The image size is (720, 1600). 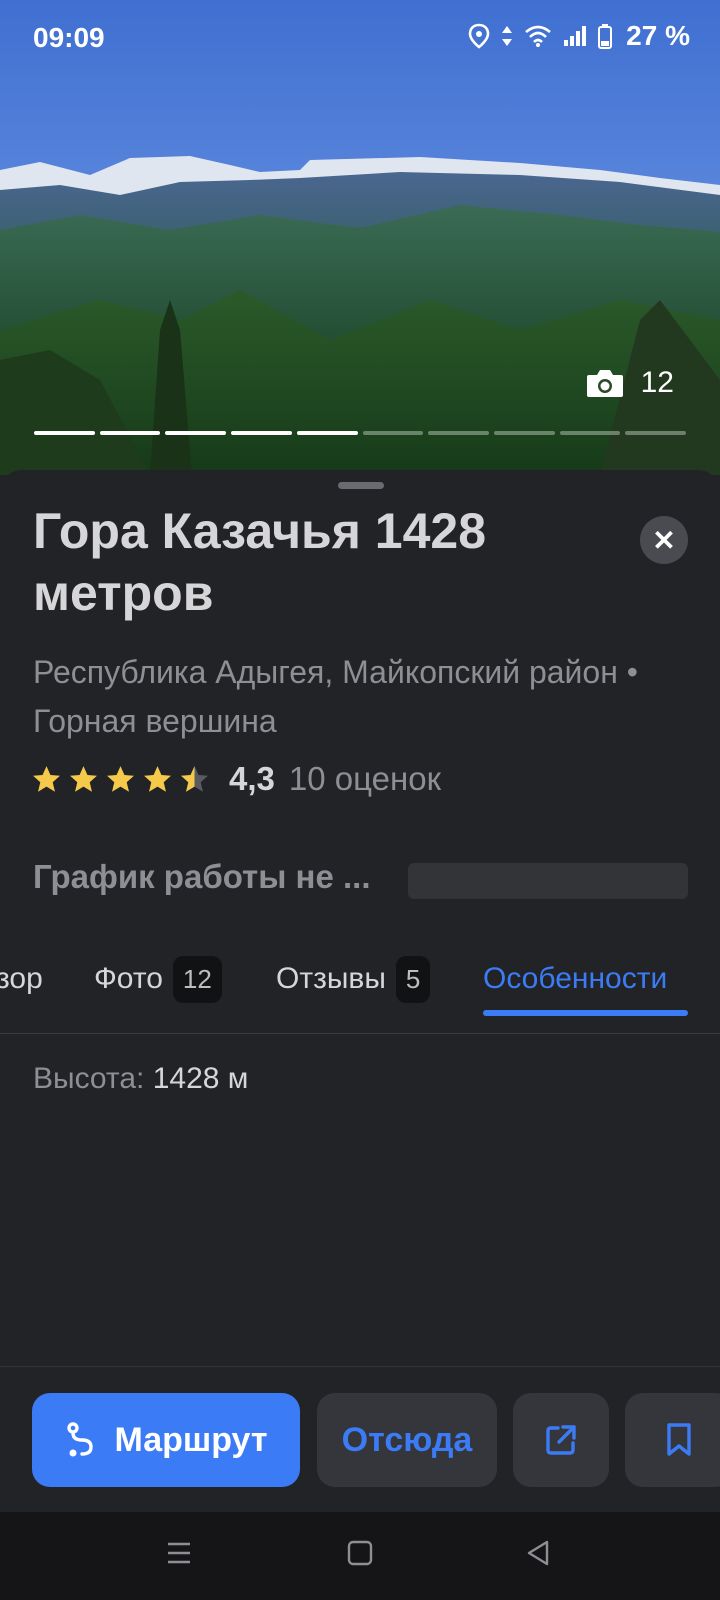 What do you see at coordinates (548, 881) in the screenshot?
I see `hours-placeholder` at bounding box center [548, 881].